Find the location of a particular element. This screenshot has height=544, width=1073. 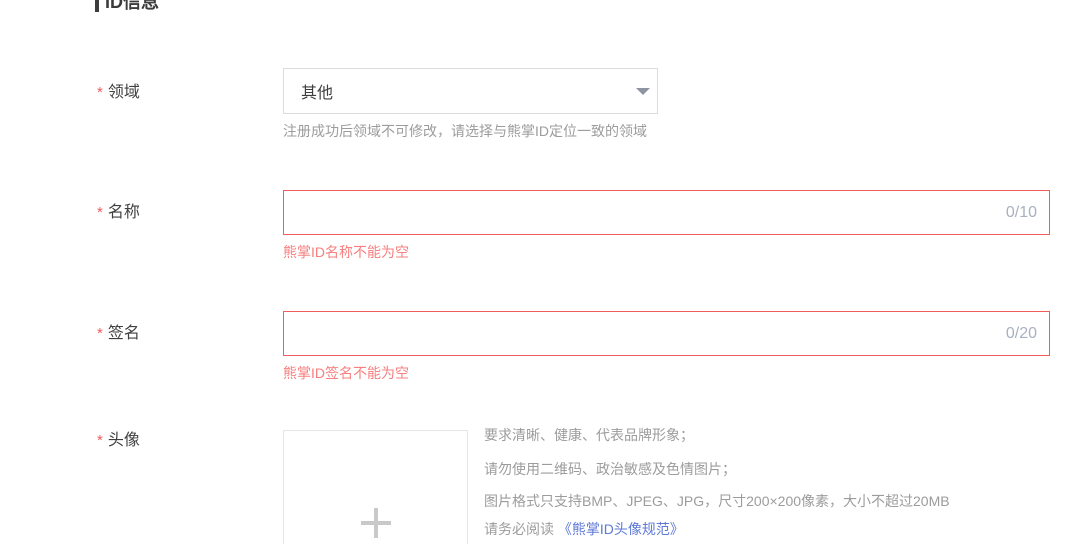

name-input-wrap: 0/10 is located at coordinates (666, 212).